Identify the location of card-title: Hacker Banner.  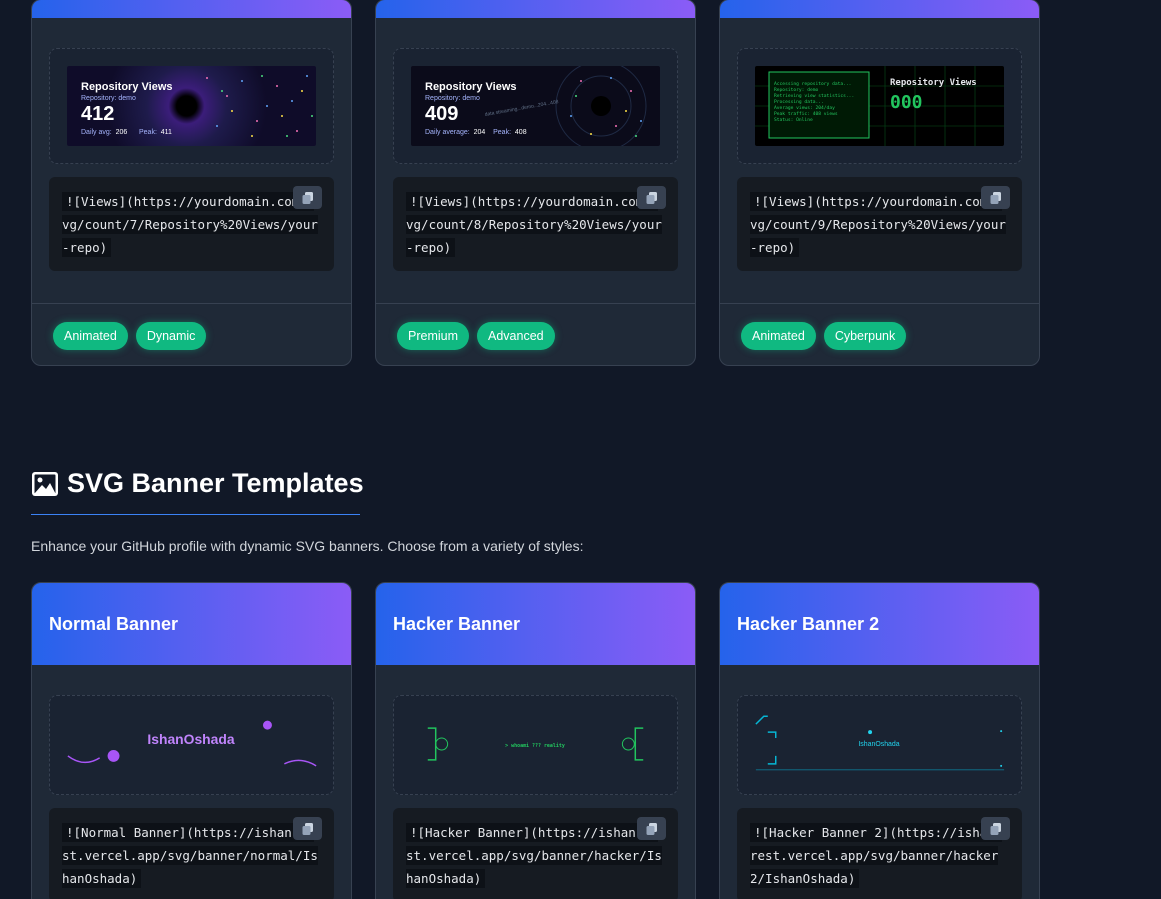
(457, 623).